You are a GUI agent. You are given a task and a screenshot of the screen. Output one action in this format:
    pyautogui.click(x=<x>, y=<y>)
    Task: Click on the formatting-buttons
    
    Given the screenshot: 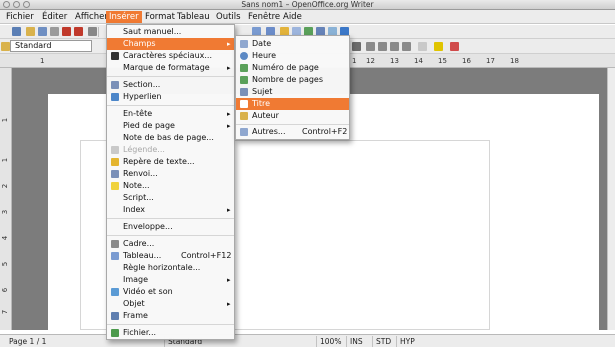 What is the action you would take?
    pyautogui.click(x=447, y=46)
    